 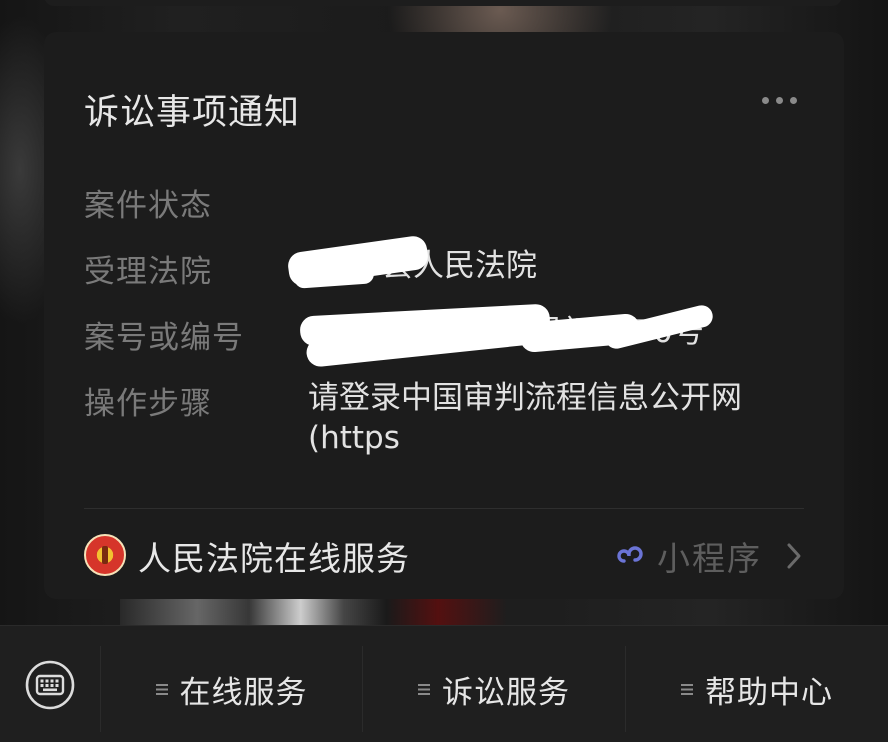 I want to click on keyboard-icon, so click(x=50, y=684).